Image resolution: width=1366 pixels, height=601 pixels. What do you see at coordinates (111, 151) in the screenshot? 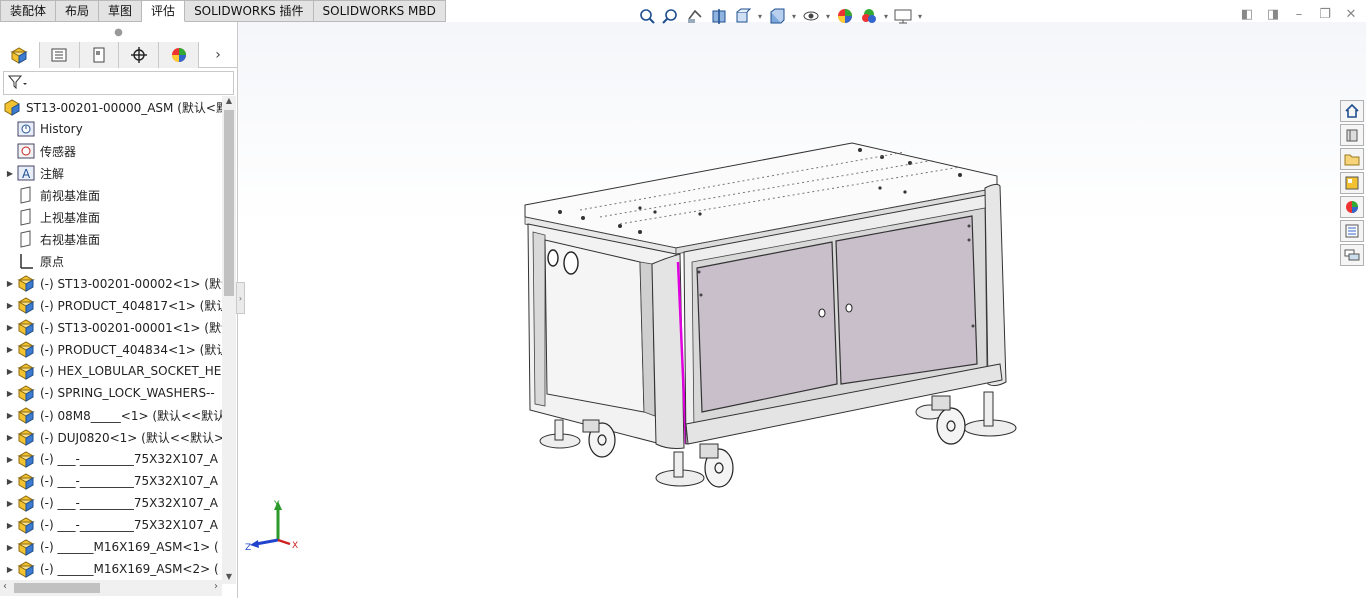
I see `tree-item: 传感器` at bounding box center [111, 151].